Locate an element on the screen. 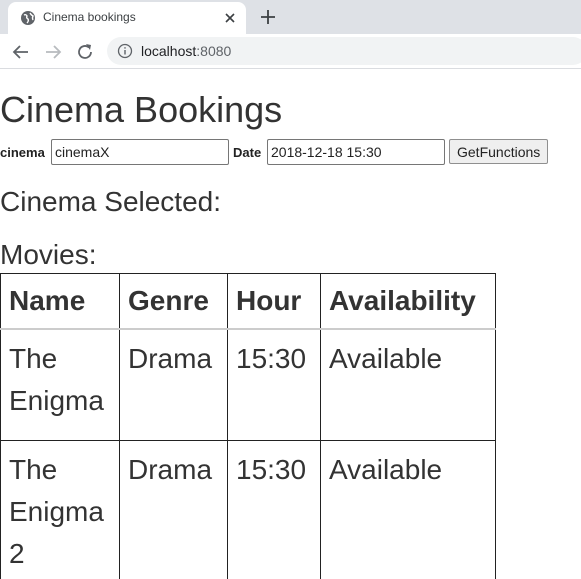 The height and width of the screenshot is (579, 581). url-port: :8080 is located at coordinates (214, 51).